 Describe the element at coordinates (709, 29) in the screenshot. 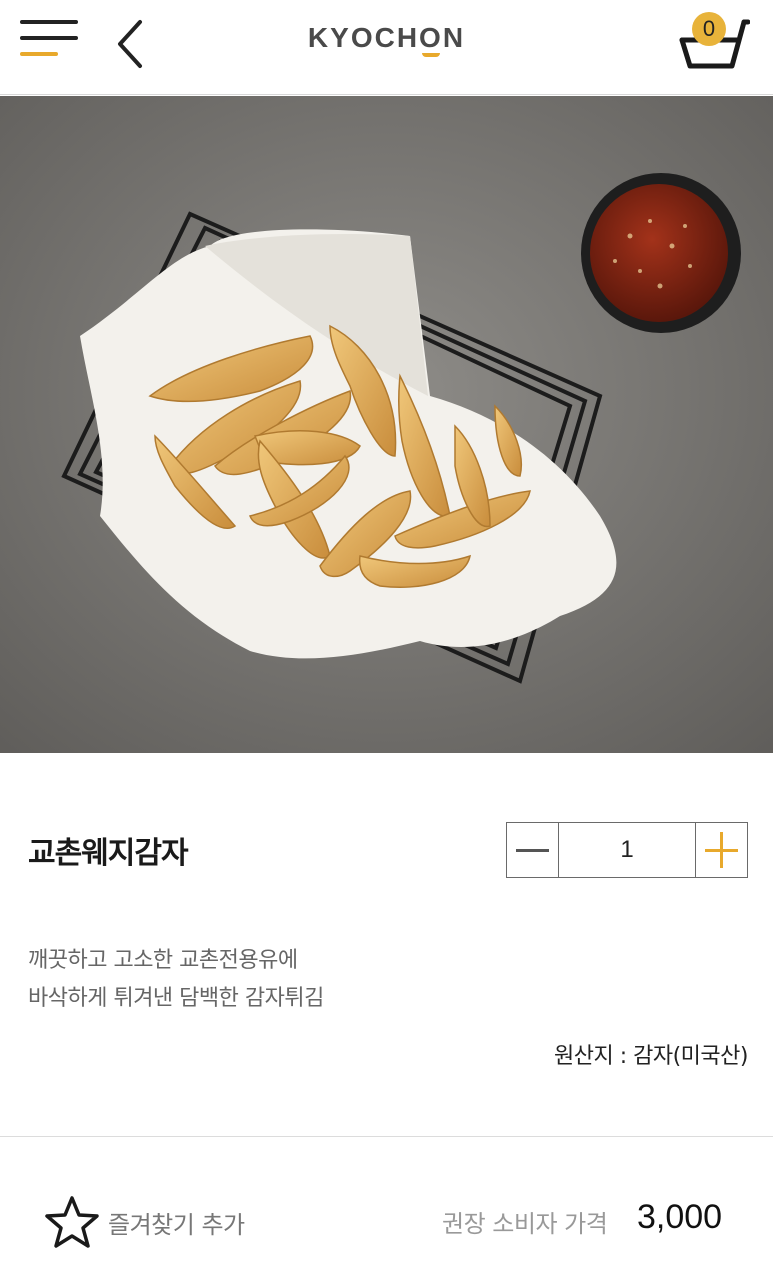

I see `cart-count-badge: 0` at that location.